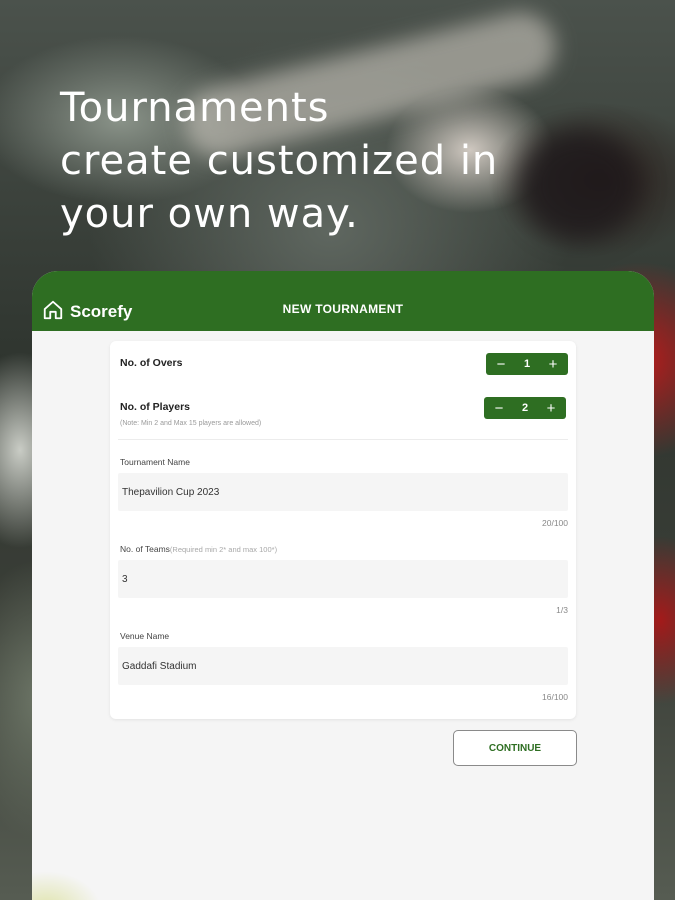 The image size is (675, 900). What do you see at coordinates (555, 523) in the screenshot?
I see `tournament-name-counter: 20/100` at bounding box center [555, 523].